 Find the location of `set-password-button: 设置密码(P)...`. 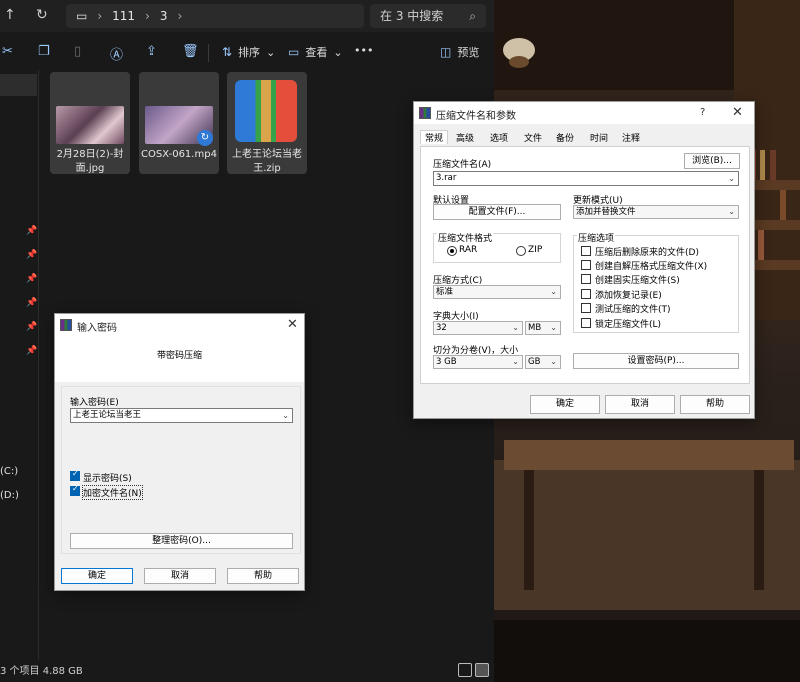

set-password-button: 设置密码(P)... is located at coordinates (656, 361).